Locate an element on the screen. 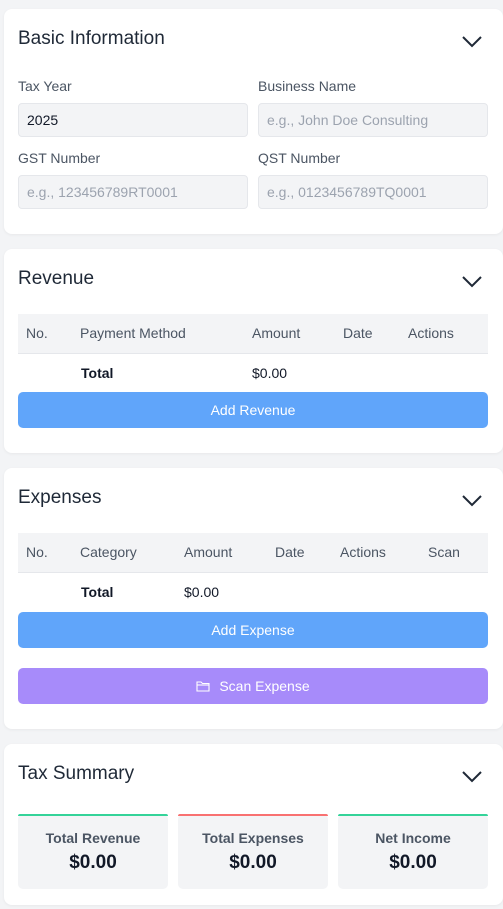 The image size is (503, 909). section-title: Tax Summary is located at coordinates (76, 773).